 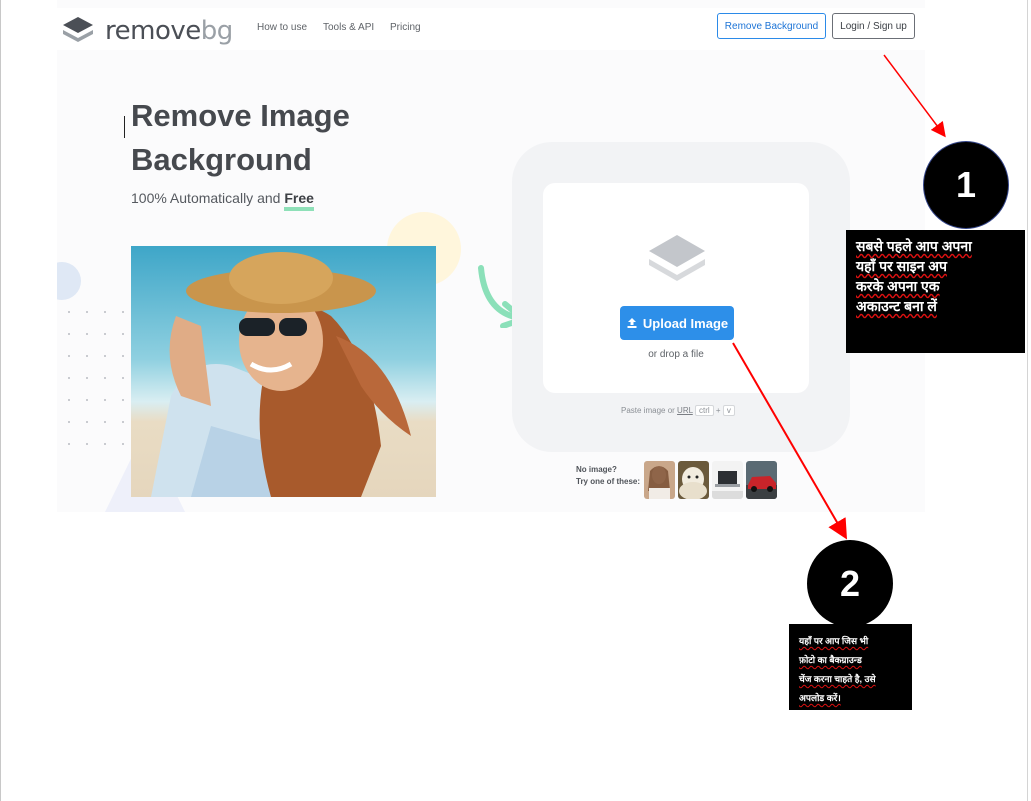 I want to click on logo-wordmark: removebg, so click(x=169, y=31).